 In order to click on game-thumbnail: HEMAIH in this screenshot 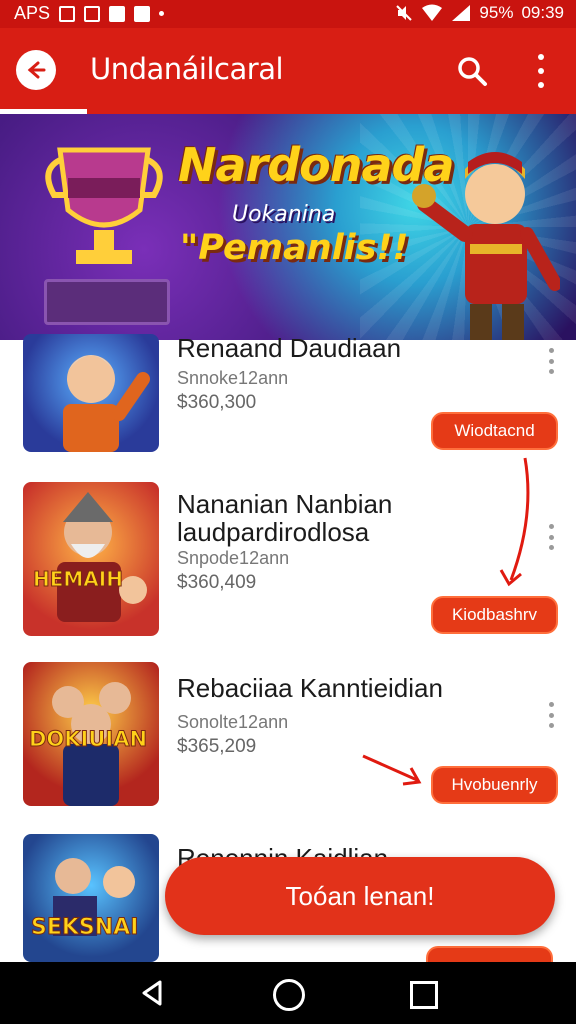, I will do `click(91, 559)`.